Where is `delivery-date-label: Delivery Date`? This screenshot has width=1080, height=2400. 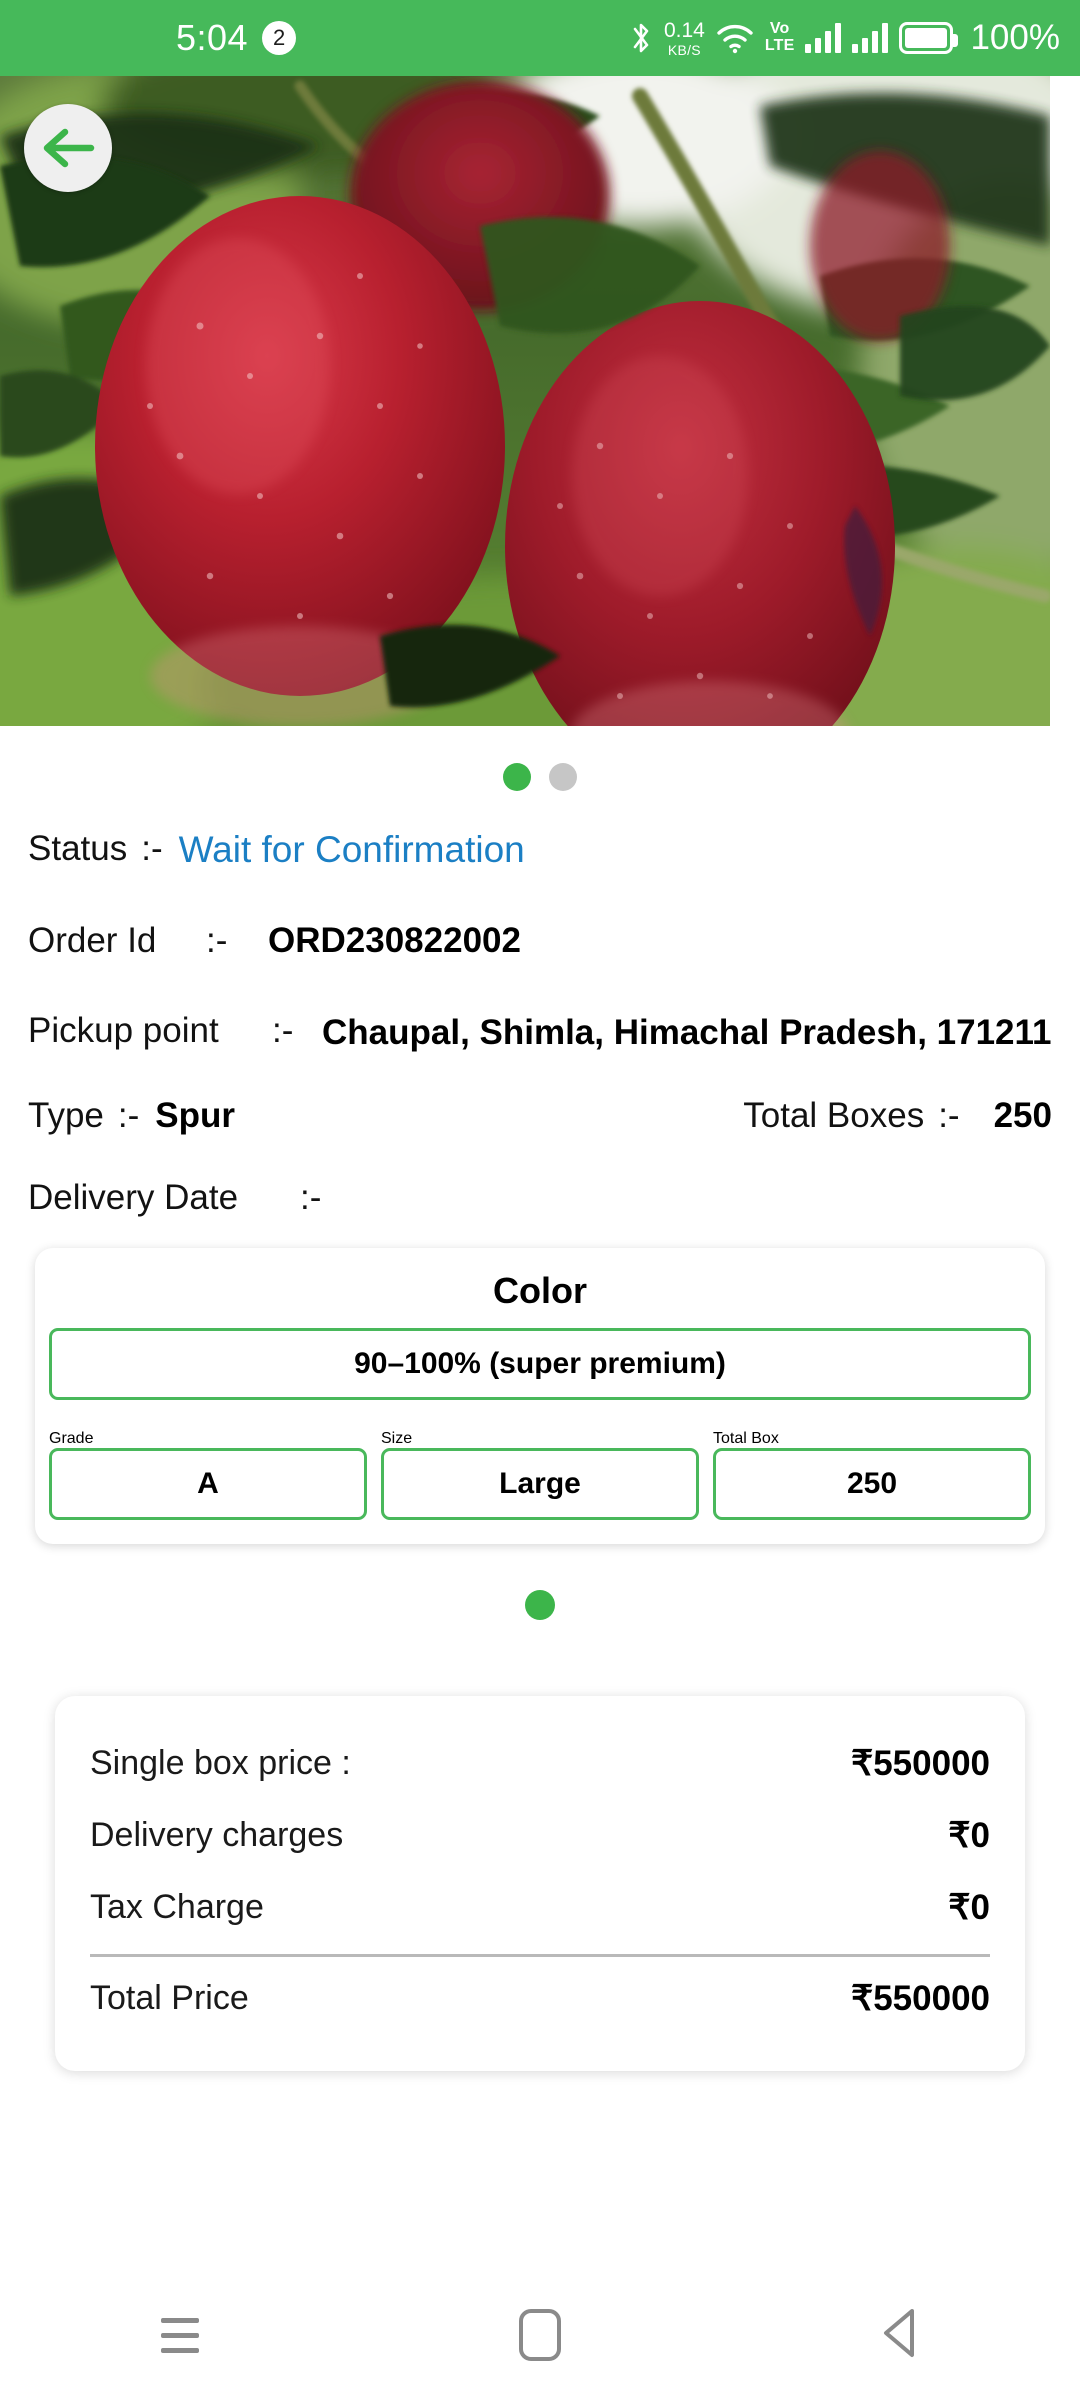
delivery-date-label: Delivery Date is located at coordinates (133, 1197).